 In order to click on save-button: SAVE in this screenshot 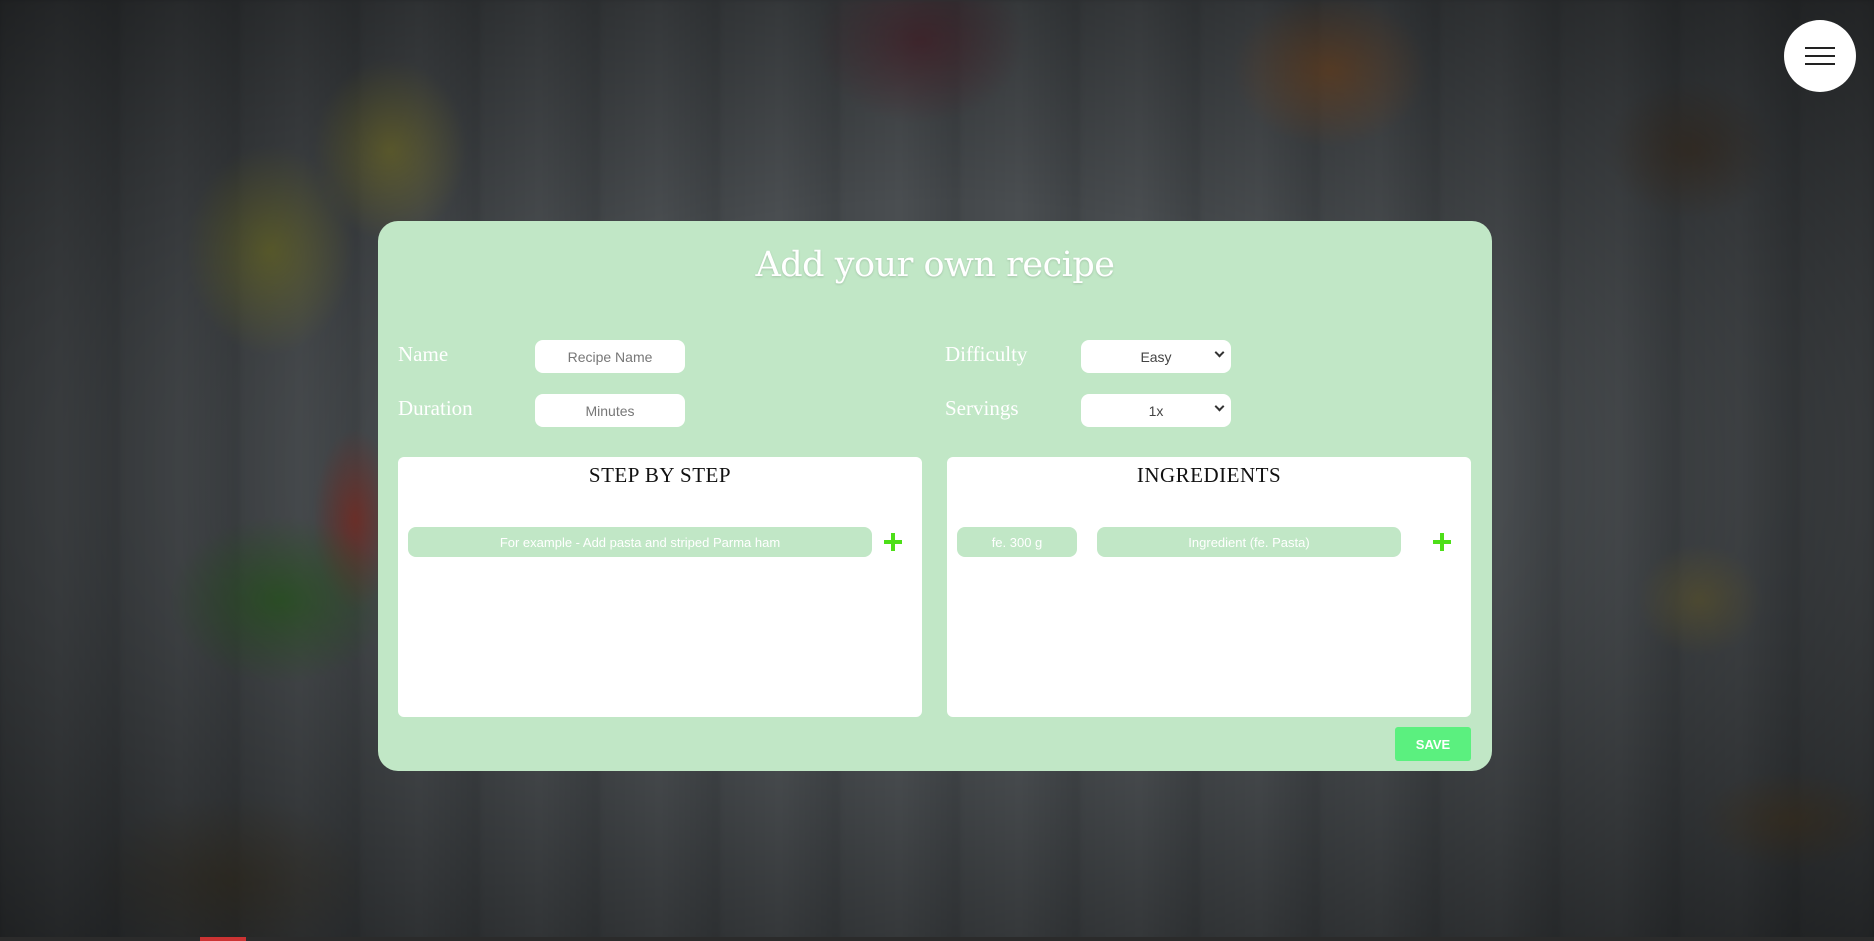, I will do `click(1433, 744)`.